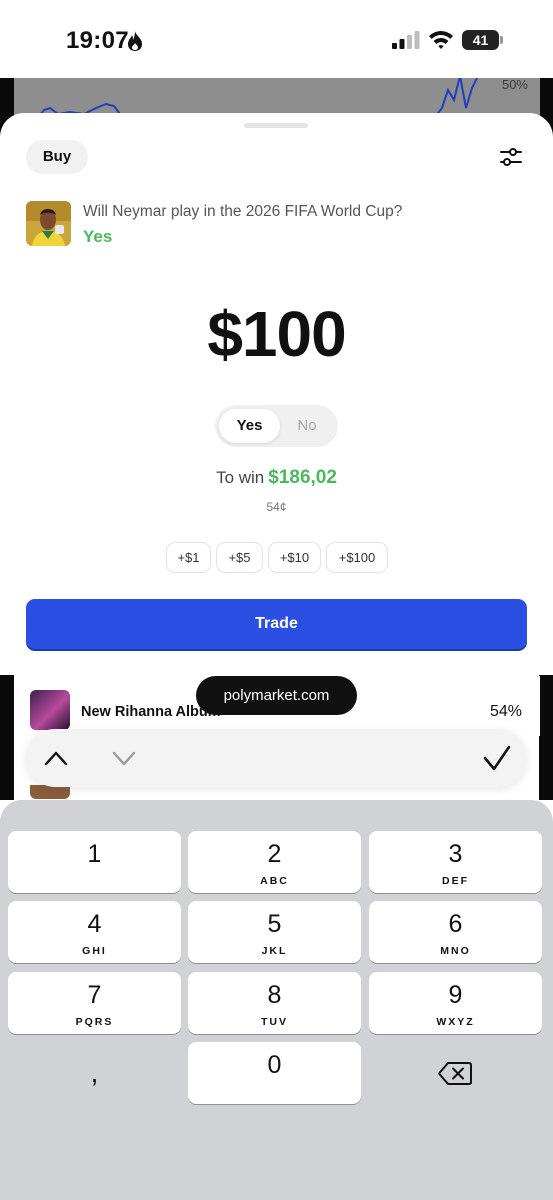  What do you see at coordinates (480, 40) in the screenshot?
I see `battery-level: 41` at bounding box center [480, 40].